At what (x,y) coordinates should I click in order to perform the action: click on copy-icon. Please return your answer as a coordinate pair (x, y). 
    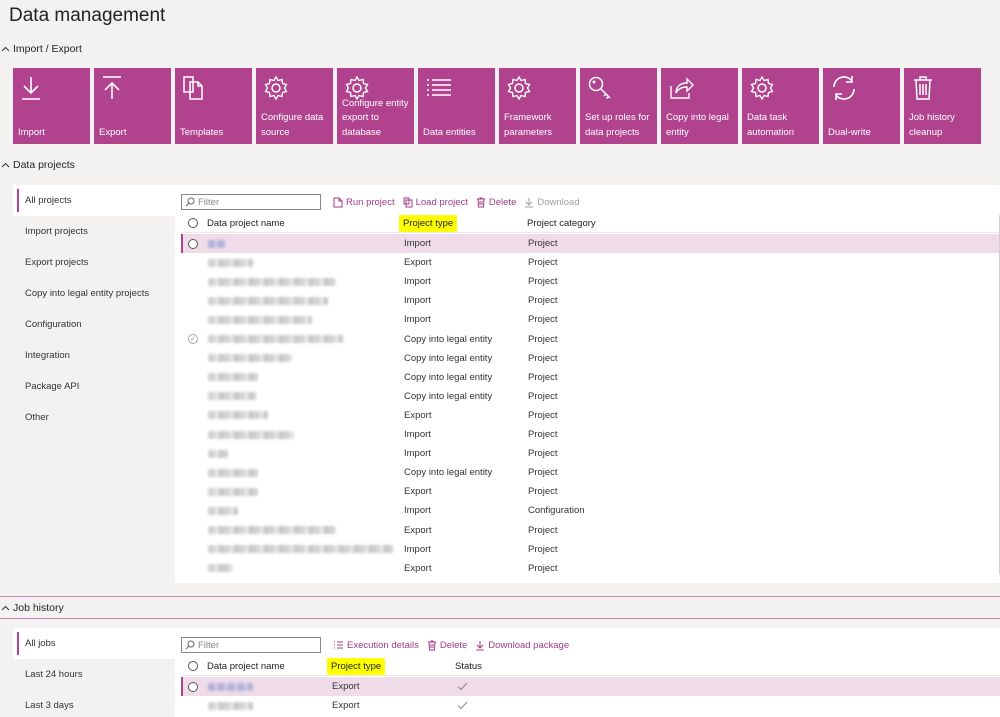
    Looking at the image, I should click on (408, 202).